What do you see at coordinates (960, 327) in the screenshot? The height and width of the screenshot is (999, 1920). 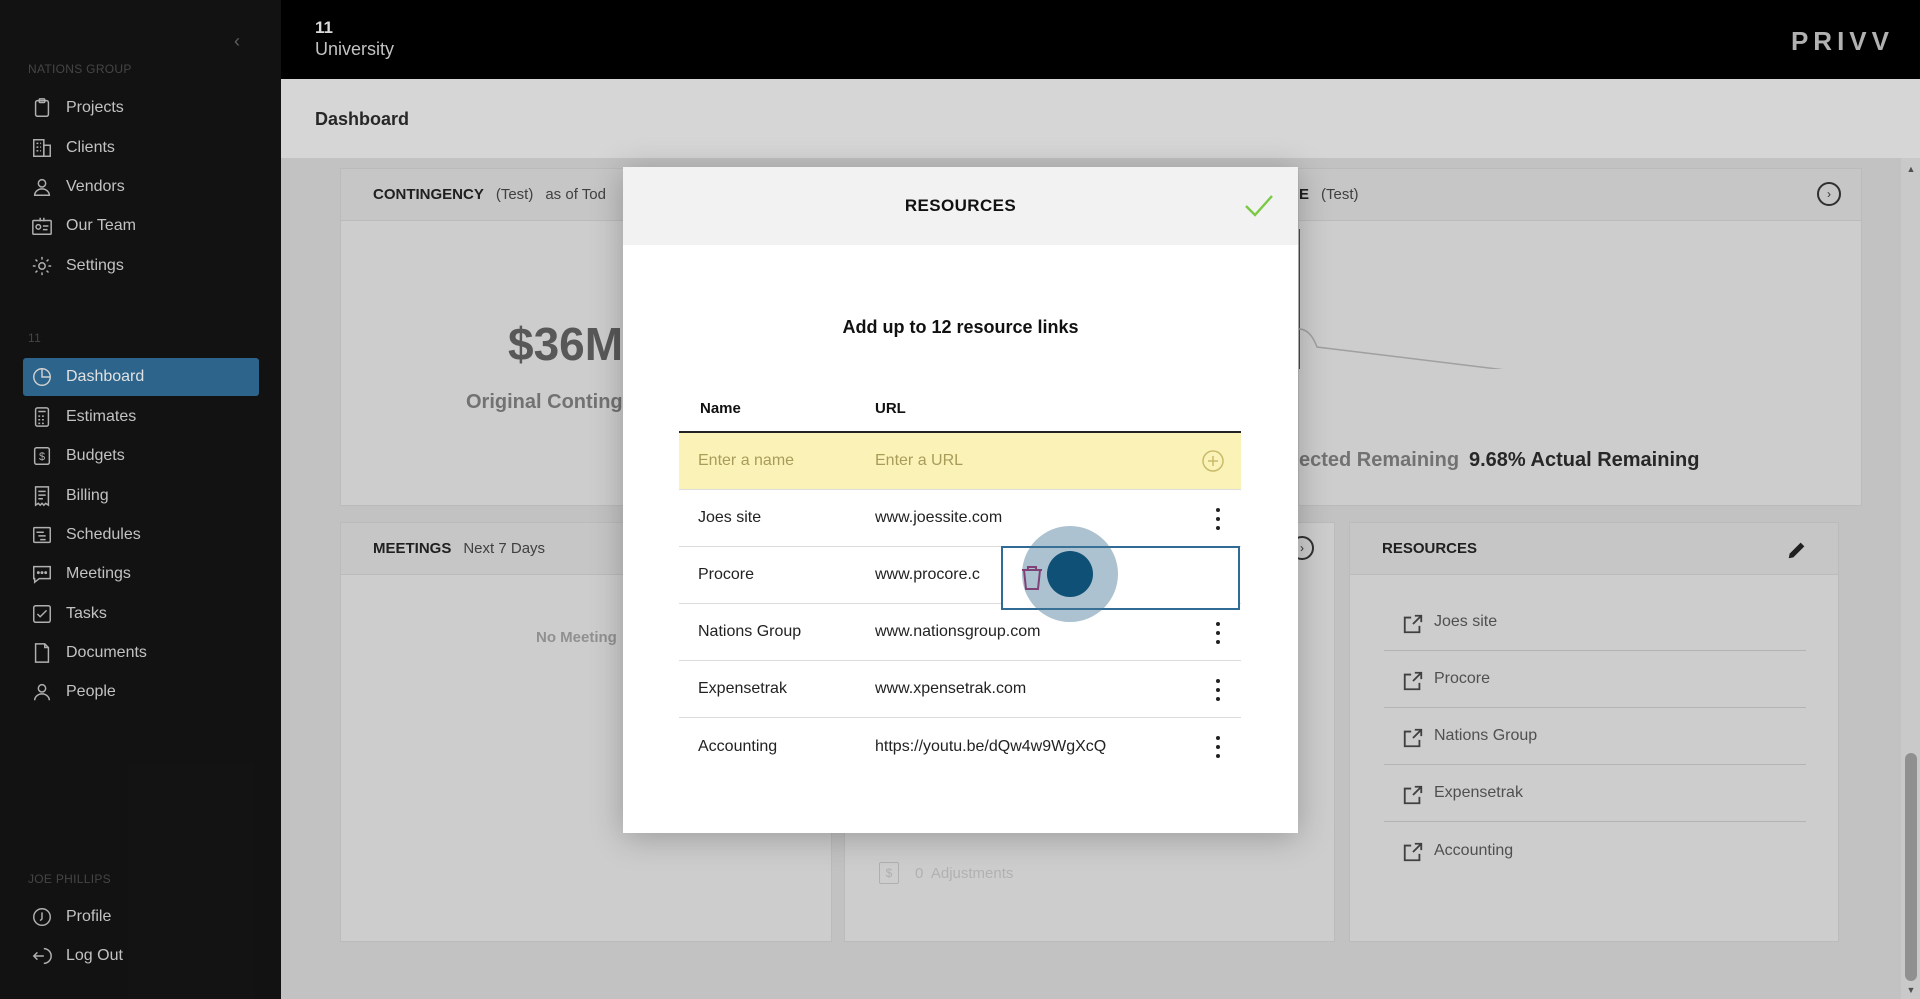 I see `modal-subtitle: Add up to 12 resource links` at bounding box center [960, 327].